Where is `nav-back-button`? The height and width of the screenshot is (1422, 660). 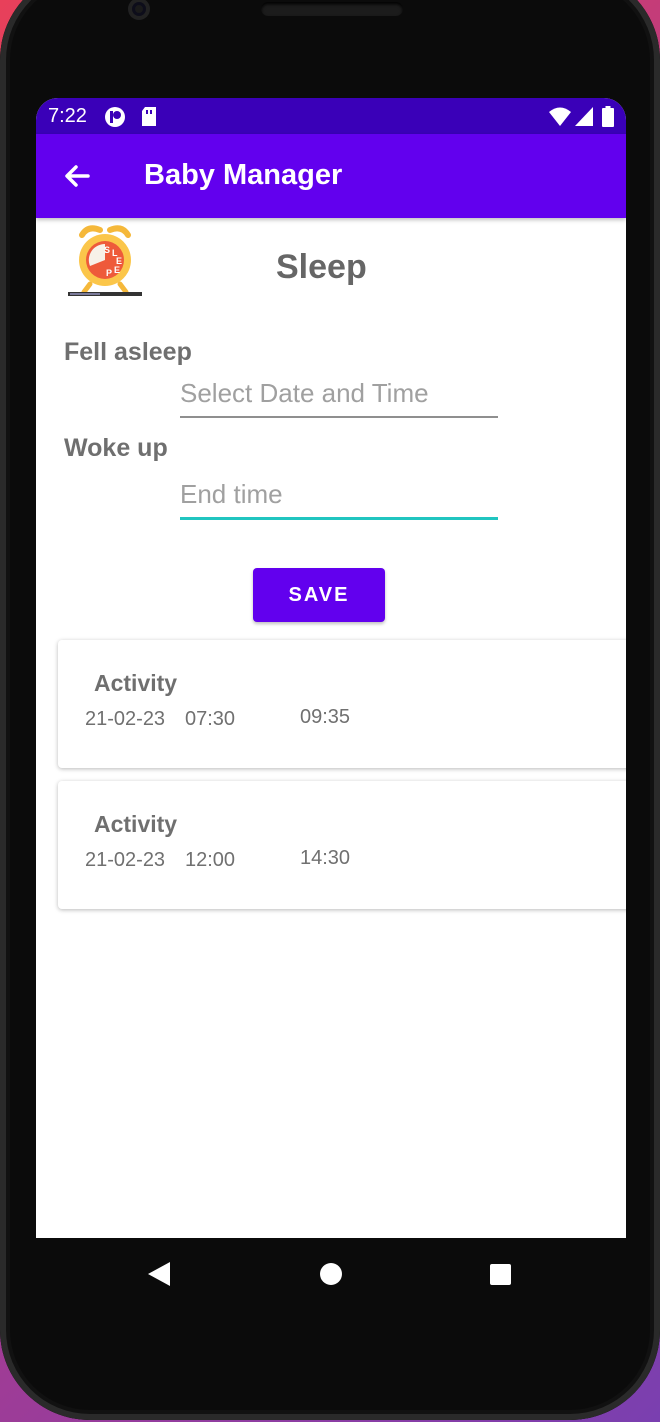
nav-back-button is located at coordinates (159, 1276).